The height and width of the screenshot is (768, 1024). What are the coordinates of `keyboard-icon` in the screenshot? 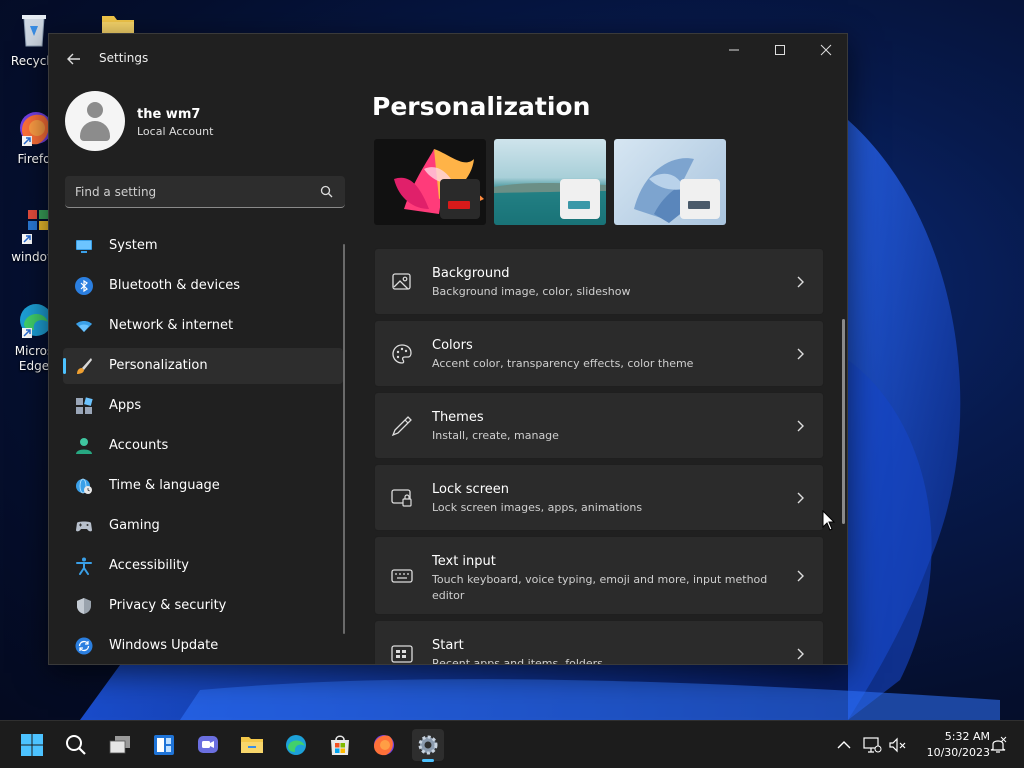 It's located at (402, 576).